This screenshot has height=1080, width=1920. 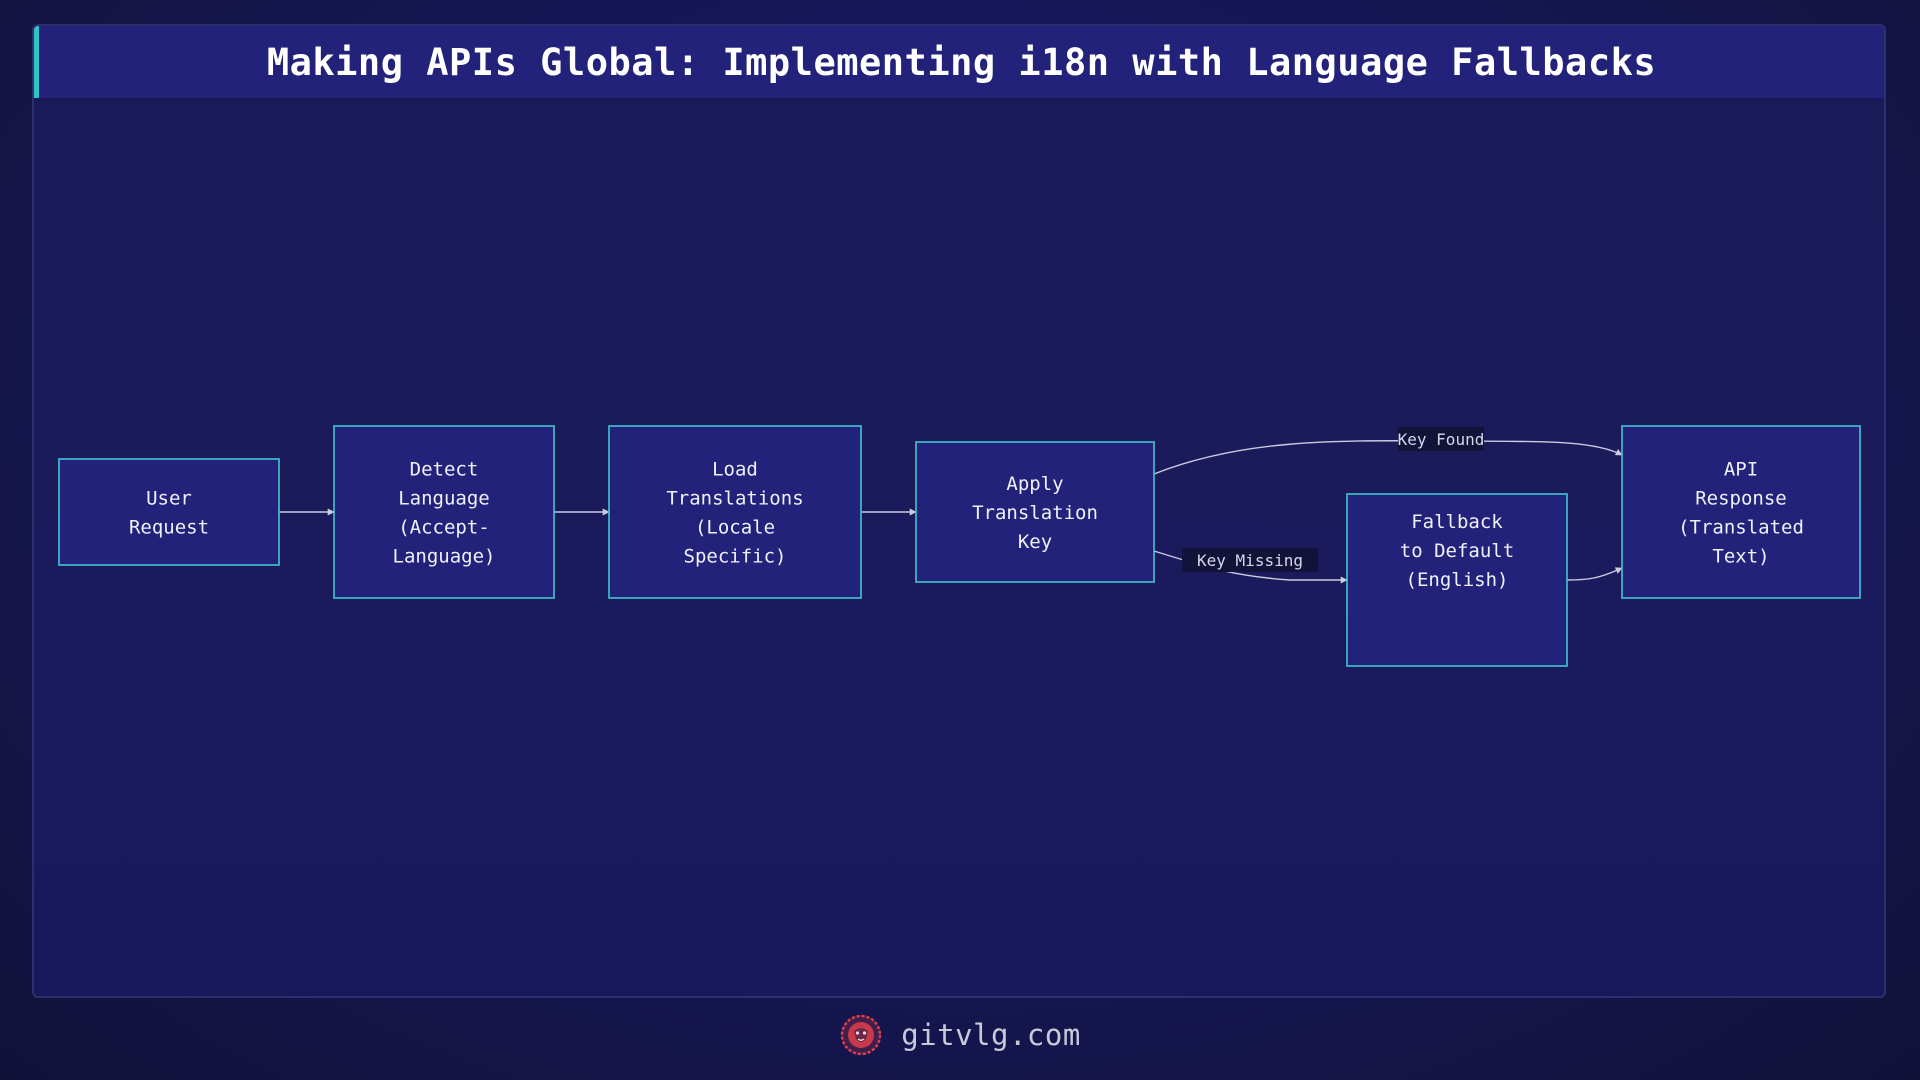 What do you see at coordinates (1250, 560) in the screenshot?
I see `edge-label-key-missing: Key Missing` at bounding box center [1250, 560].